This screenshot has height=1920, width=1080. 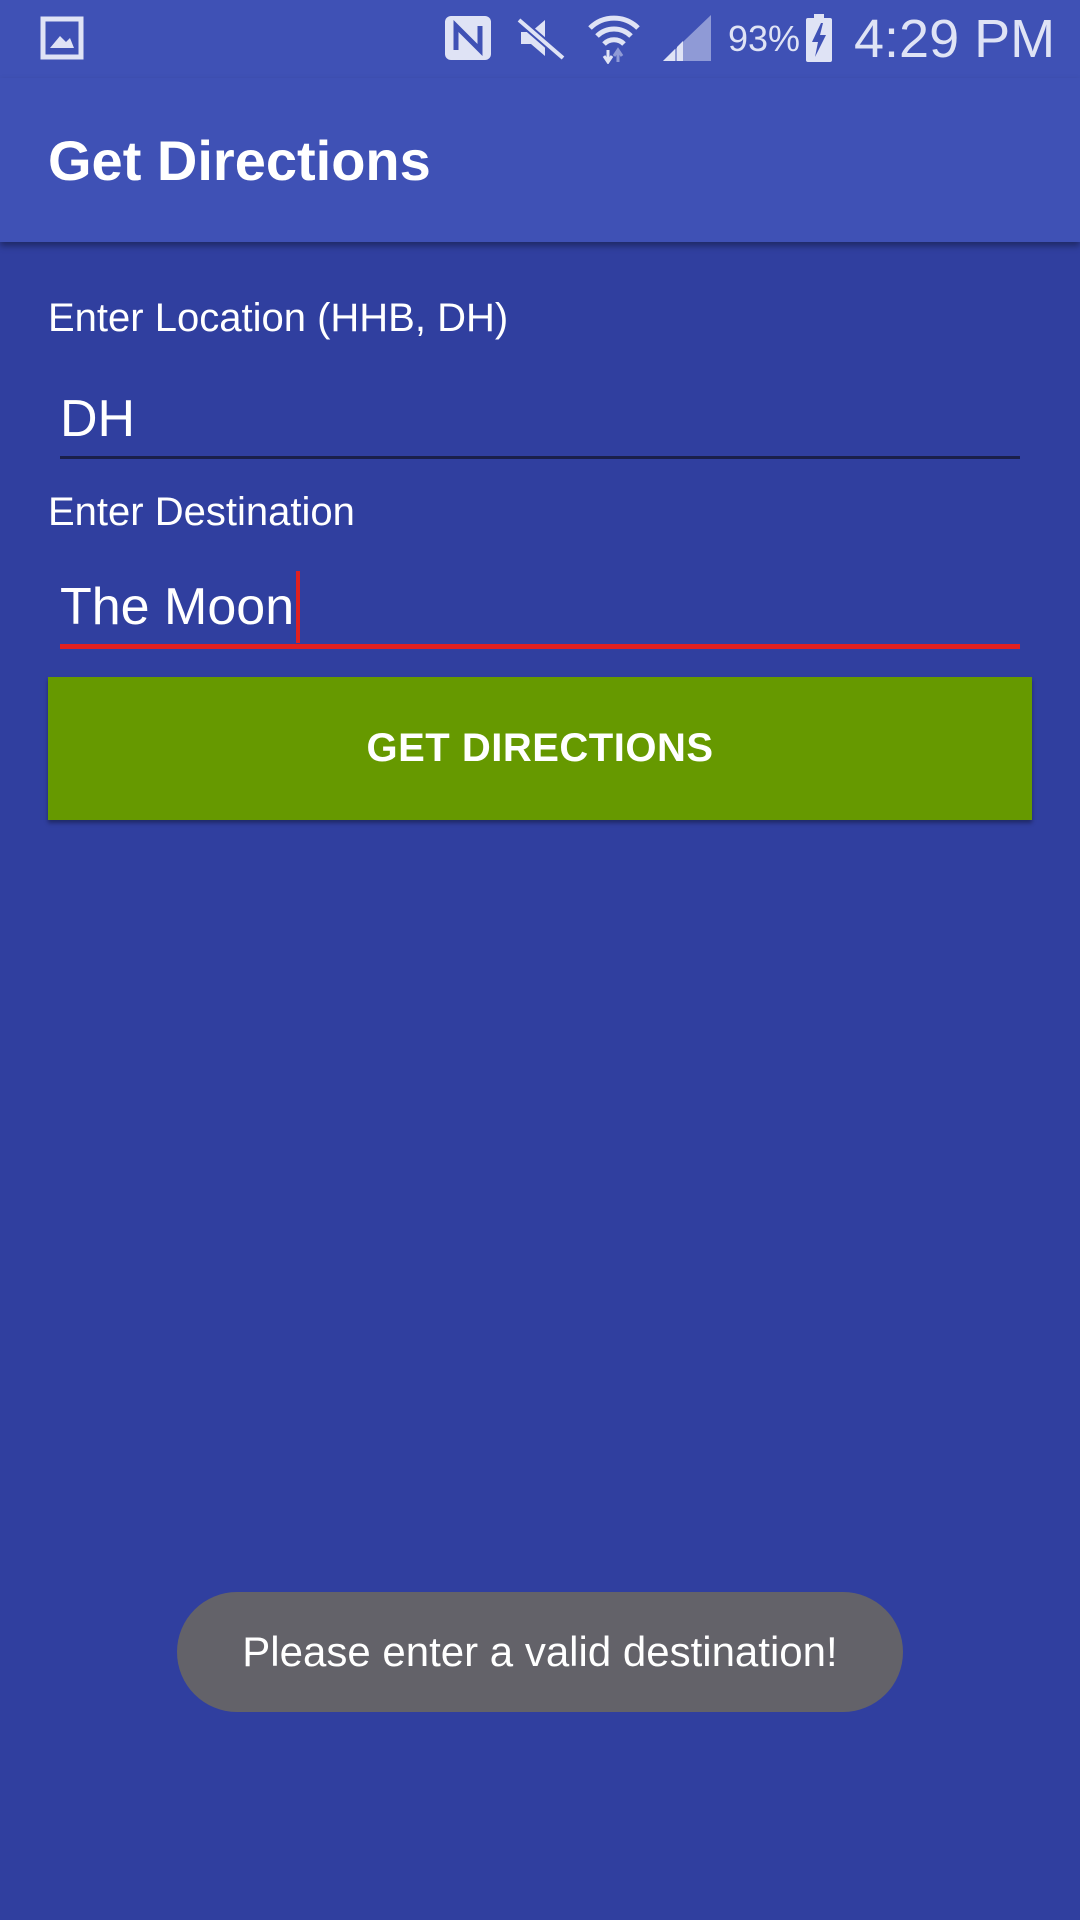 I want to click on get-directions-label: GET DIRECTIONS, so click(x=540, y=748).